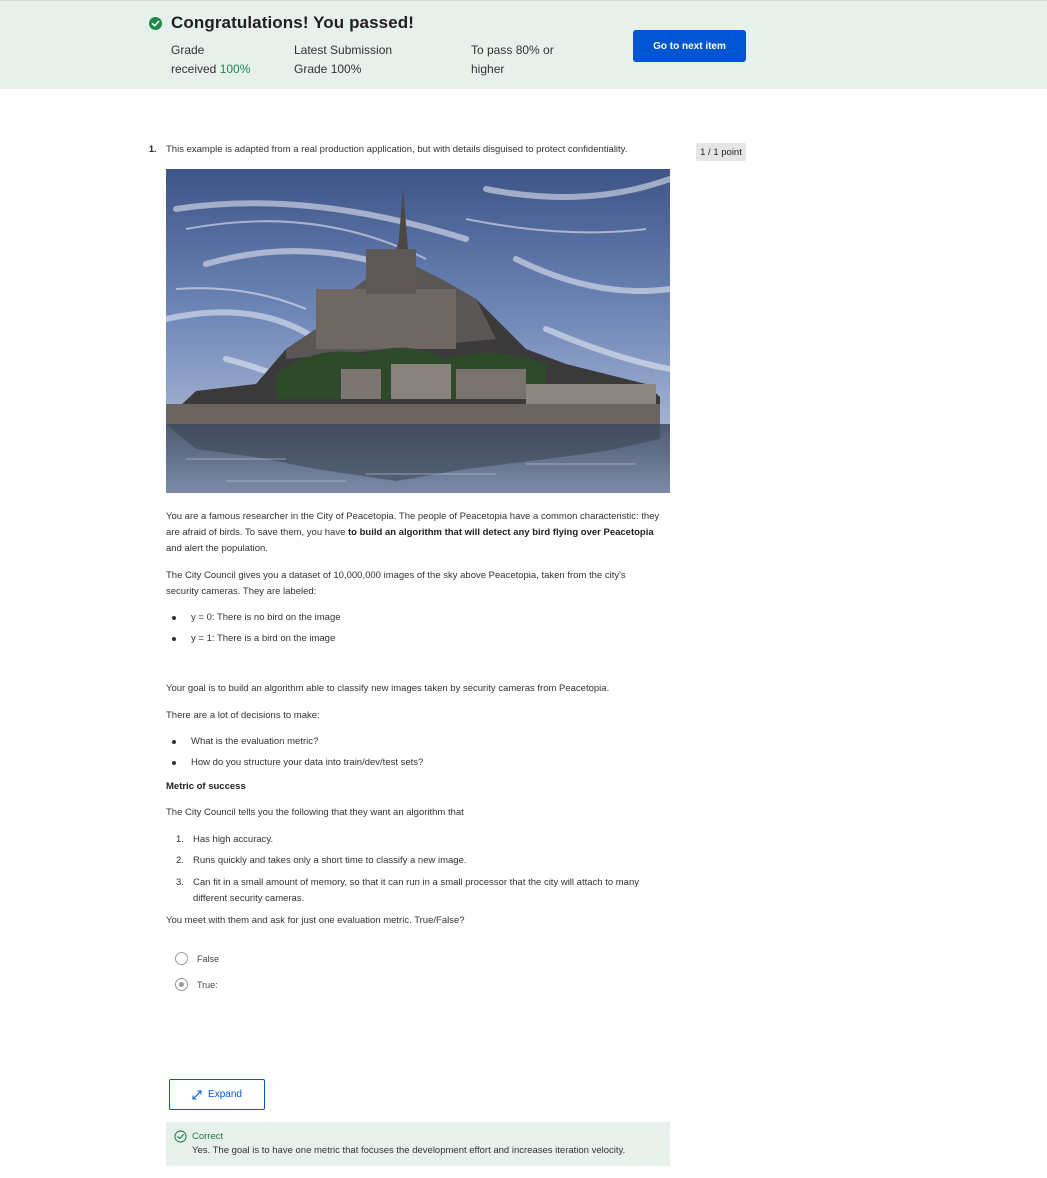 The height and width of the screenshot is (1178, 1047). I want to click on pass-threshold: To pass 80% or higher, so click(521, 60).